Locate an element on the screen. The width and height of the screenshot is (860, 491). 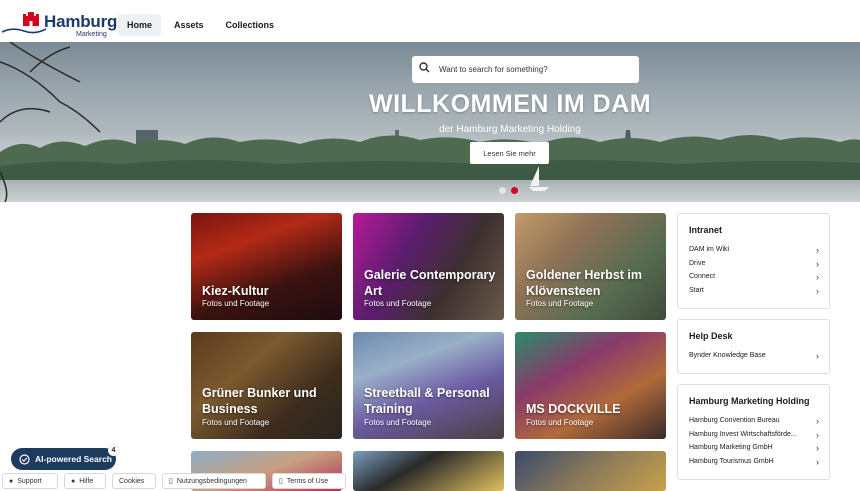
castle-icon is located at coordinates (31, 19).